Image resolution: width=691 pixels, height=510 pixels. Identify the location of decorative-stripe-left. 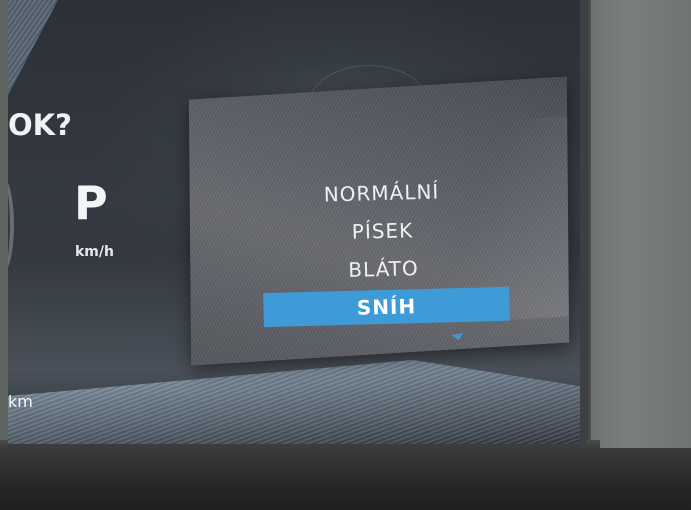
(33, 55).